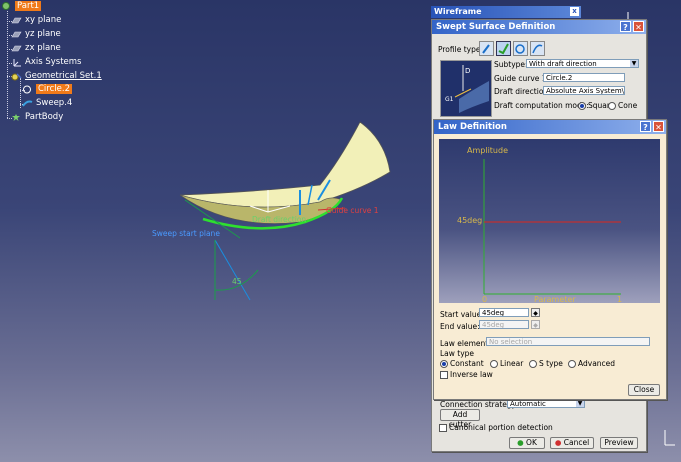 This screenshot has height=462, width=681. I want to click on profile-circle-icon, so click(520, 48).